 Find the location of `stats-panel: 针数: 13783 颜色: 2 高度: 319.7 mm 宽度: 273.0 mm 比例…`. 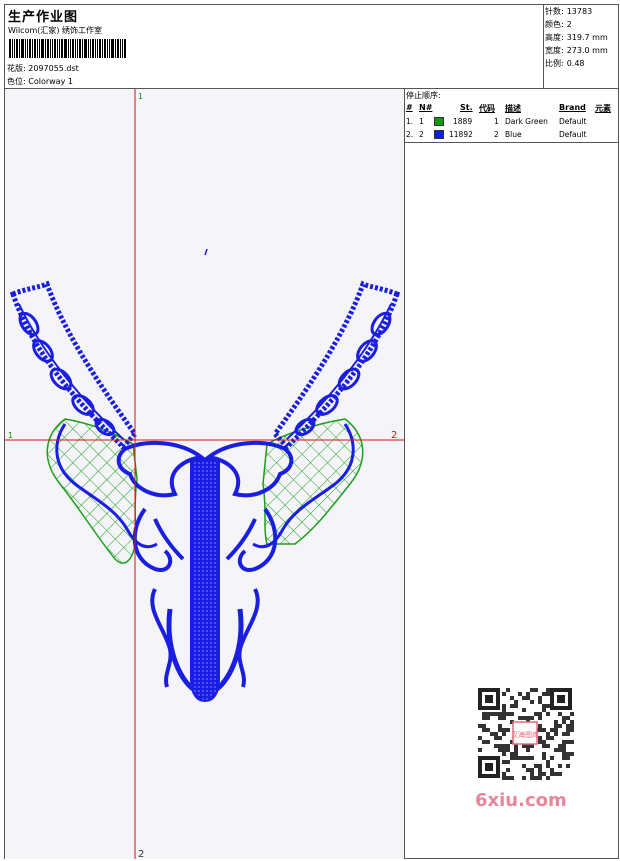

stats-panel: 针数: 13783 颜色: 2 高度: 319.7 mm 宽度: 273.0 mm 比例… is located at coordinates (580, 47).